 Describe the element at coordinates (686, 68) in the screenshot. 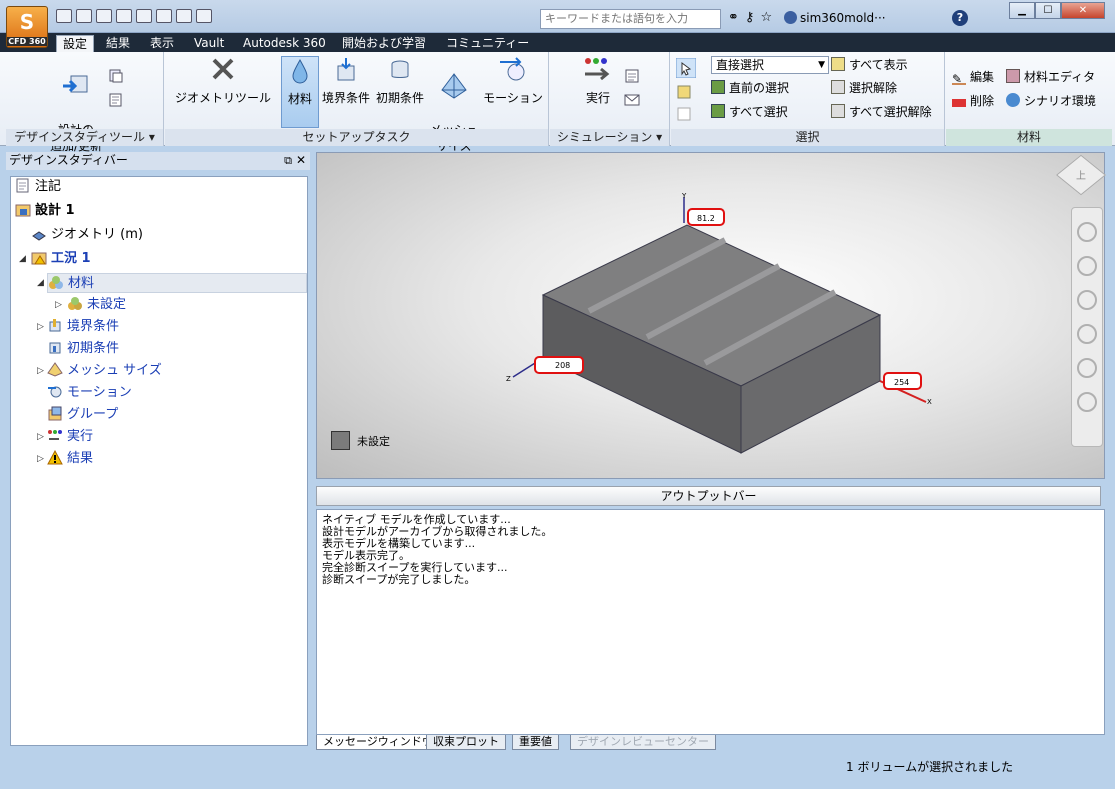

I see `select-volume-icon` at that location.